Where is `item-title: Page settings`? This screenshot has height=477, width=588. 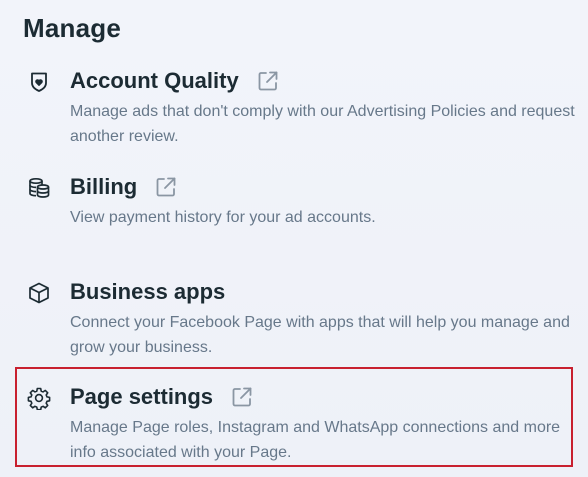
item-title: Page settings is located at coordinates (142, 396).